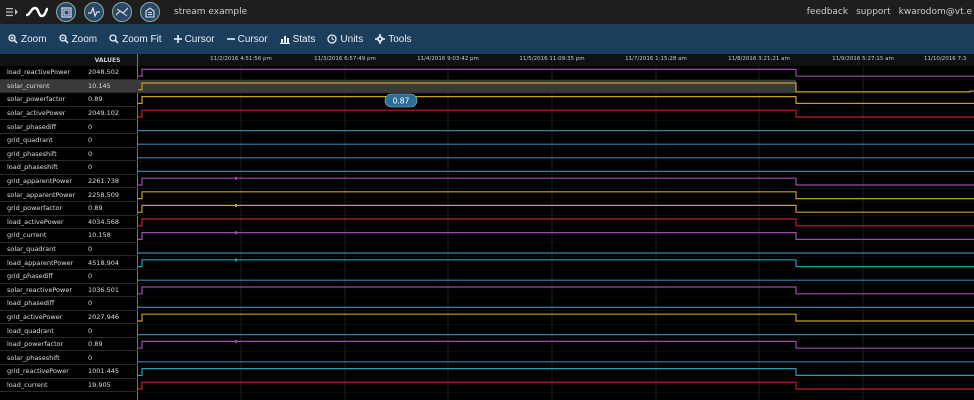 Image resolution: width=974 pixels, height=400 pixels. I want to click on selected-row-band, so click(467, 86).